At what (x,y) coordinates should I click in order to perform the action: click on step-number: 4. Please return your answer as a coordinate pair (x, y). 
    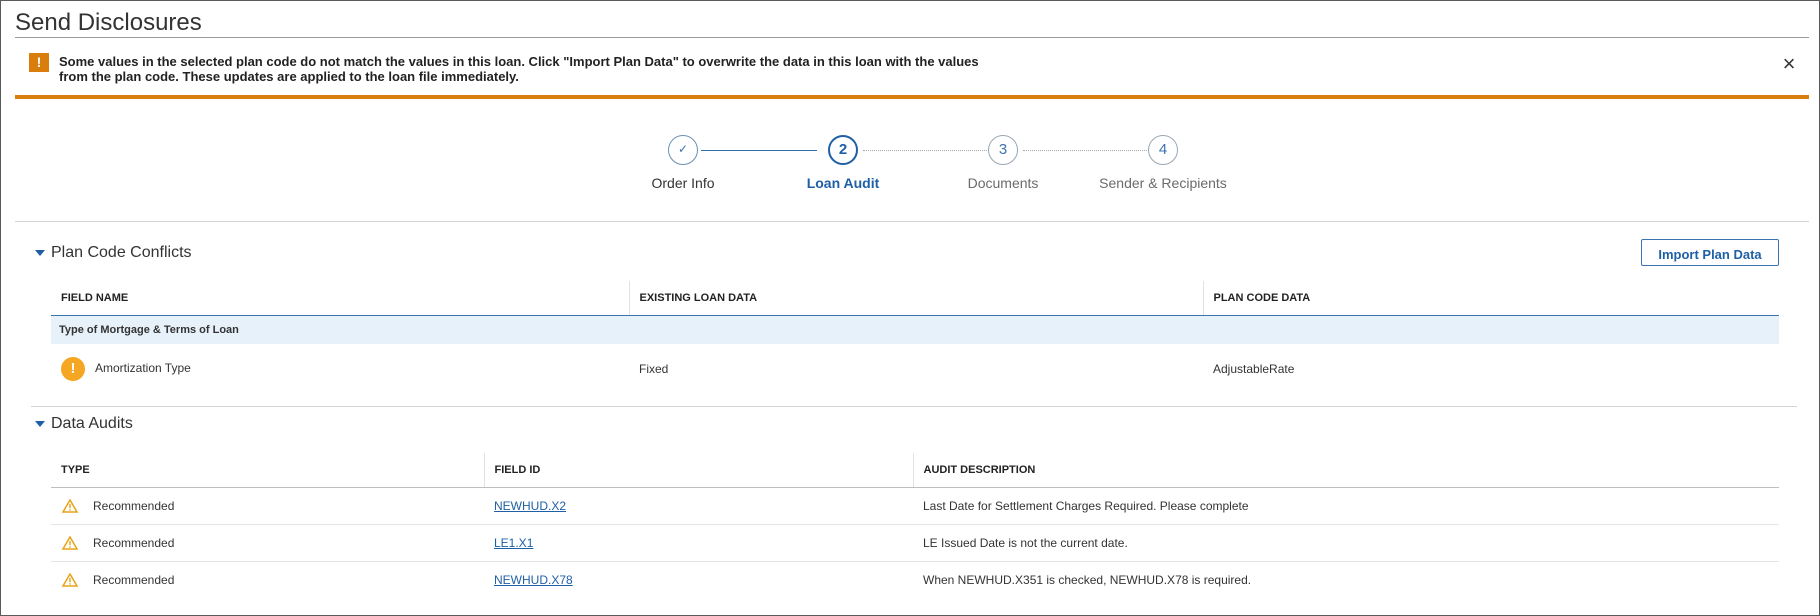
    Looking at the image, I should click on (1163, 150).